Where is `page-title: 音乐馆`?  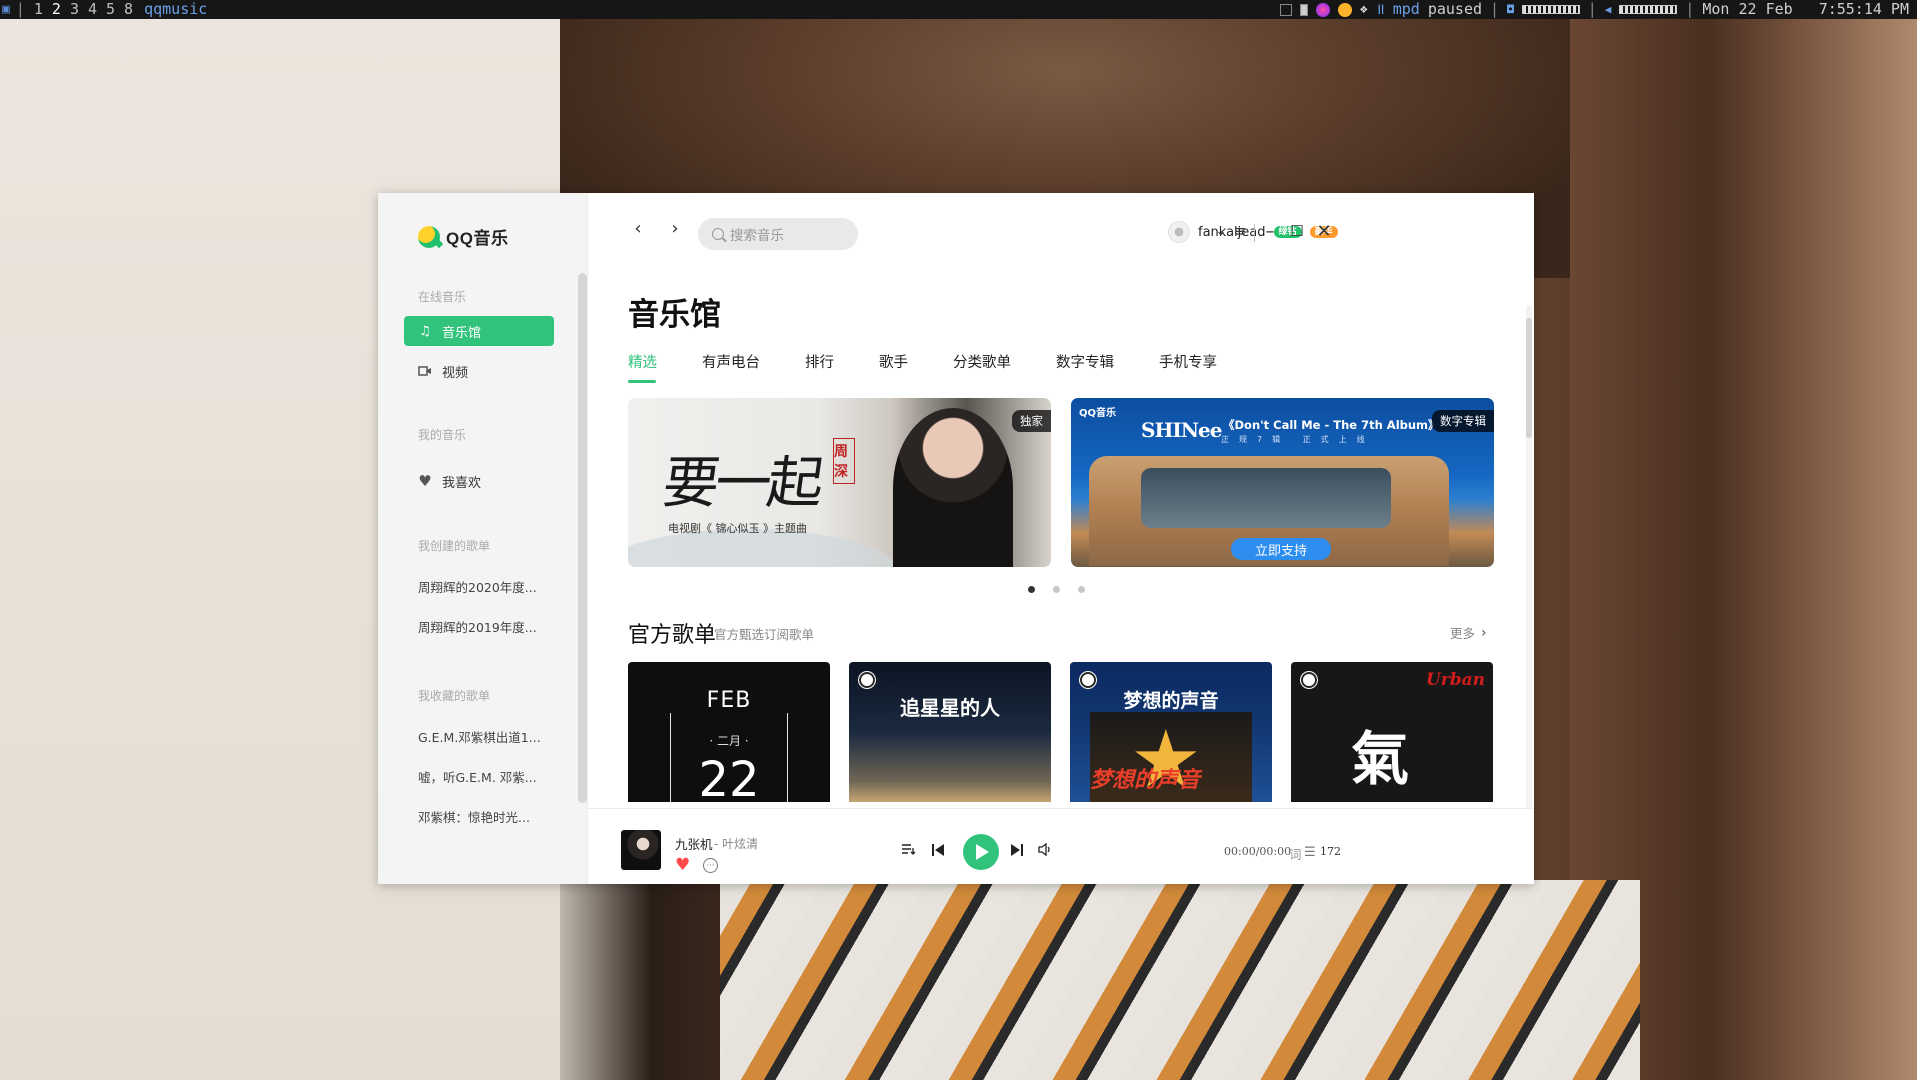
page-title: 音乐馆 is located at coordinates (674, 315).